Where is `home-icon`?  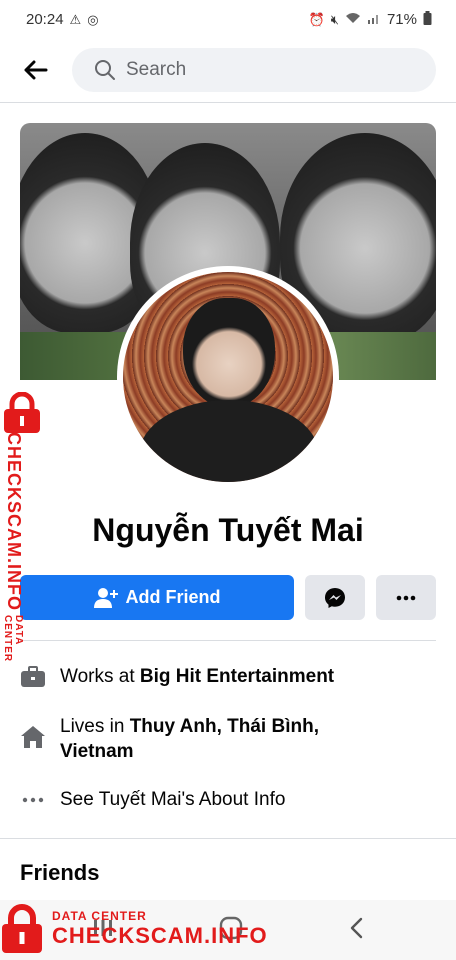 home-icon is located at coordinates (33, 737).